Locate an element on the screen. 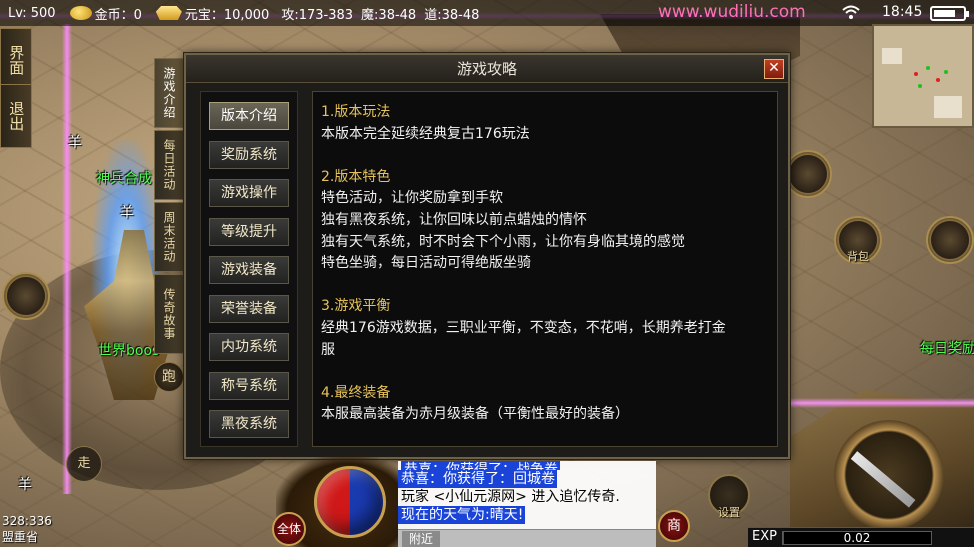 The width and height of the screenshot is (974, 547). section-line: 经典176游戏数据，三职业平衡，不变态，不花哨，长期养老打金 is located at coordinates (523, 327).